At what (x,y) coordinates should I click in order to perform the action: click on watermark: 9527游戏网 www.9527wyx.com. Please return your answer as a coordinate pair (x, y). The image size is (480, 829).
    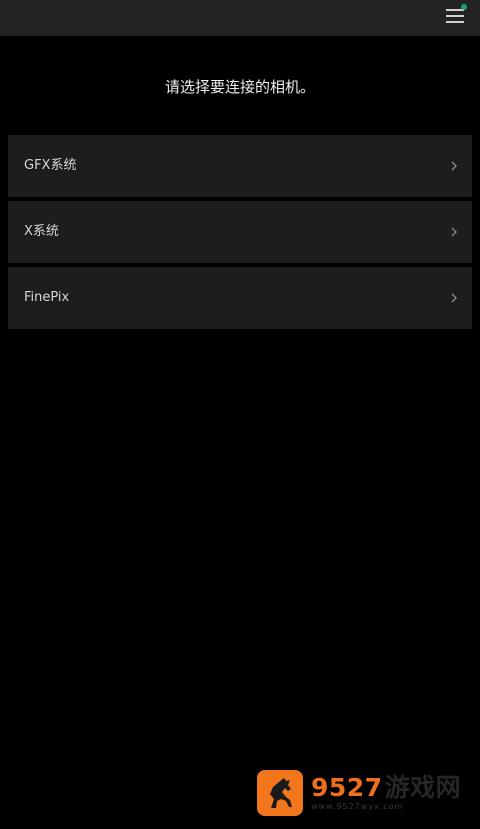
    Looking at the image, I should click on (359, 793).